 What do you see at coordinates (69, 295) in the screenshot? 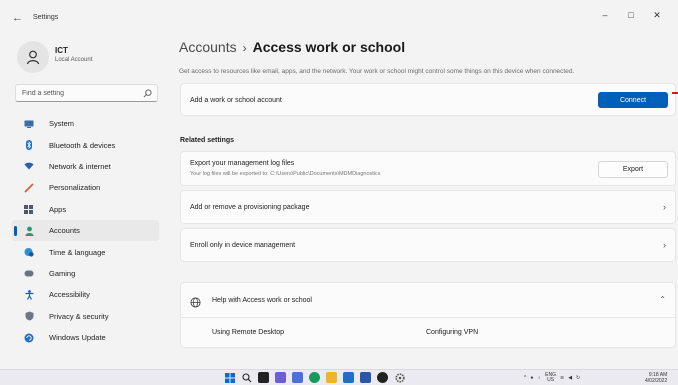
I see `sidebar-item-label: Accessibility` at bounding box center [69, 295].